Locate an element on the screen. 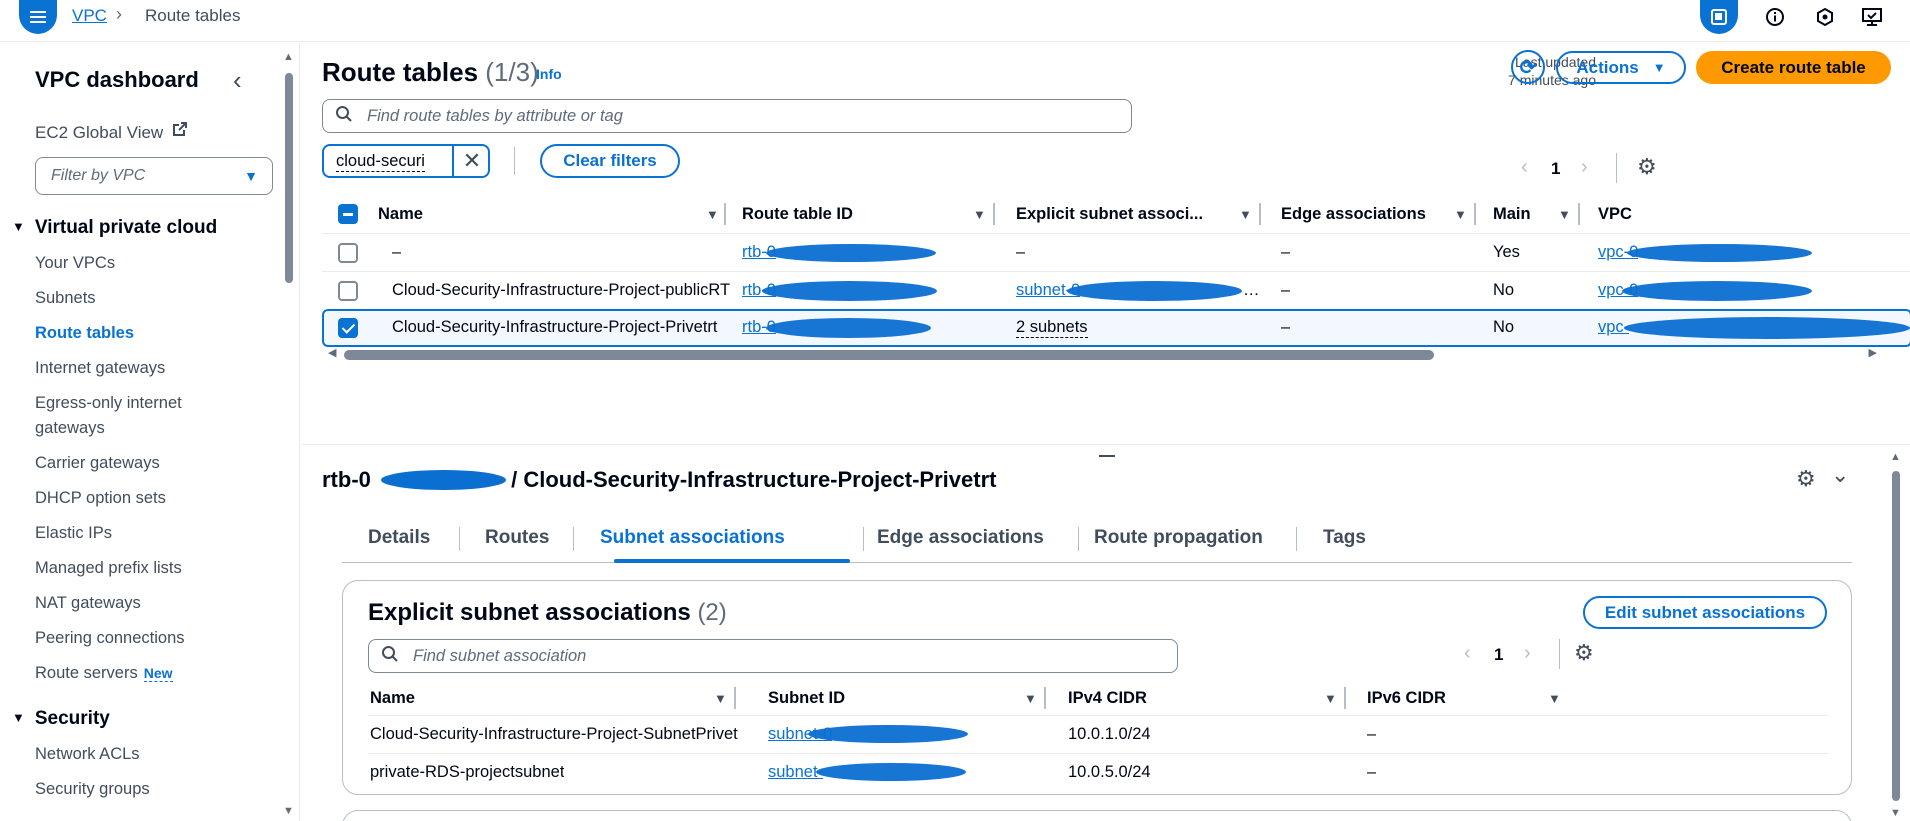 This screenshot has width=1910, height=821. tab-tags: Tags is located at coordinates (1344, 540).